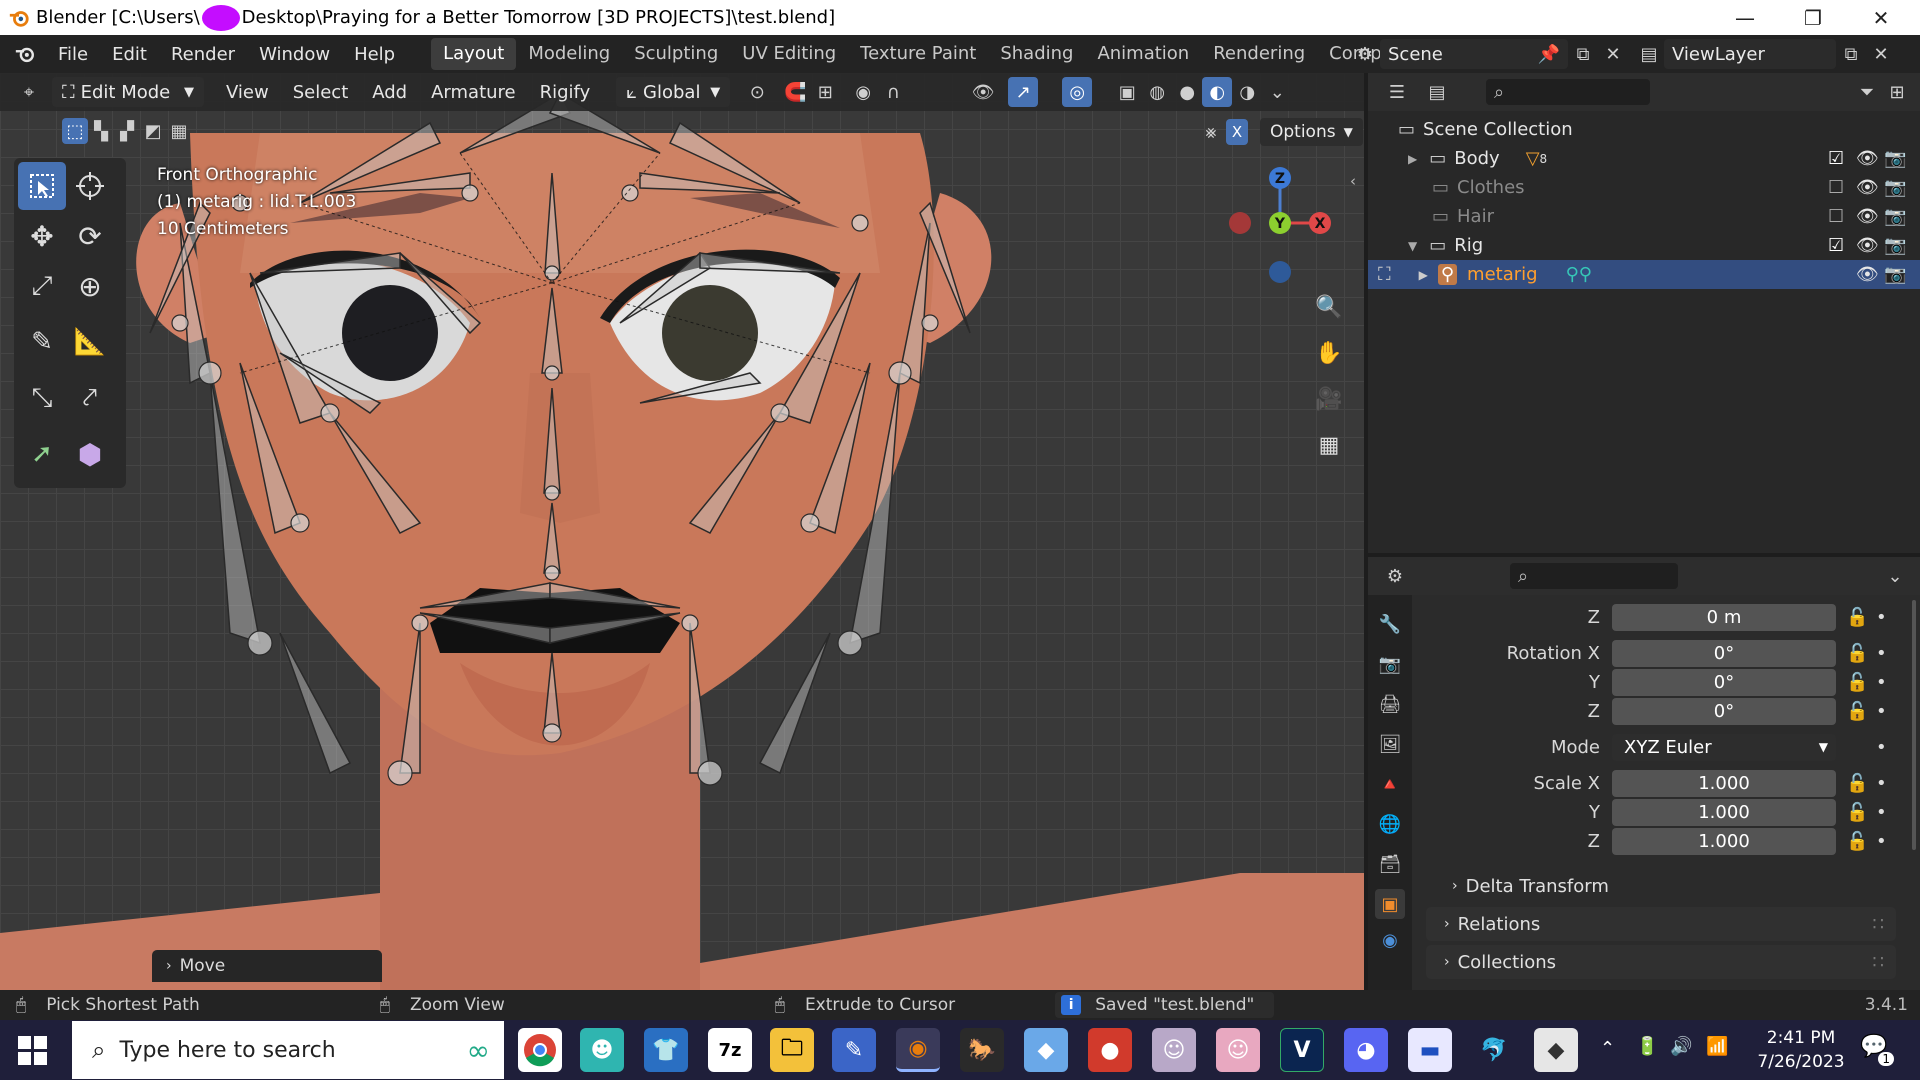  I want to click on rotation-mode-dropdown: XYZ Euler ▼, so click(1724, 747).